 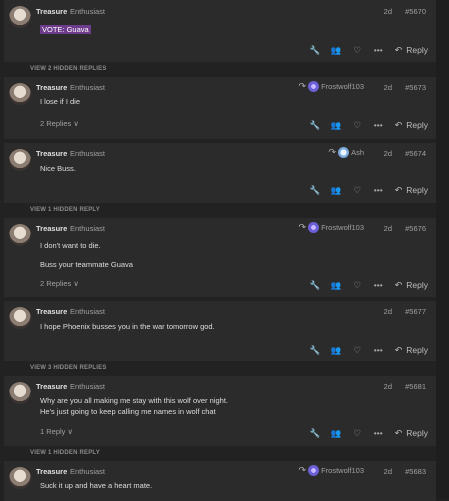 What do you see at coordinates (415, 386) in the screenshot?
I see `post-number: #5681` at bounding box center [415, 386].